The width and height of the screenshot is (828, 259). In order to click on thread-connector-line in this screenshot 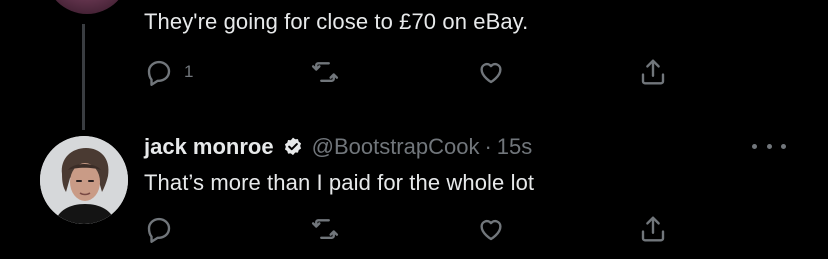, I will do `click(83, 77)`.